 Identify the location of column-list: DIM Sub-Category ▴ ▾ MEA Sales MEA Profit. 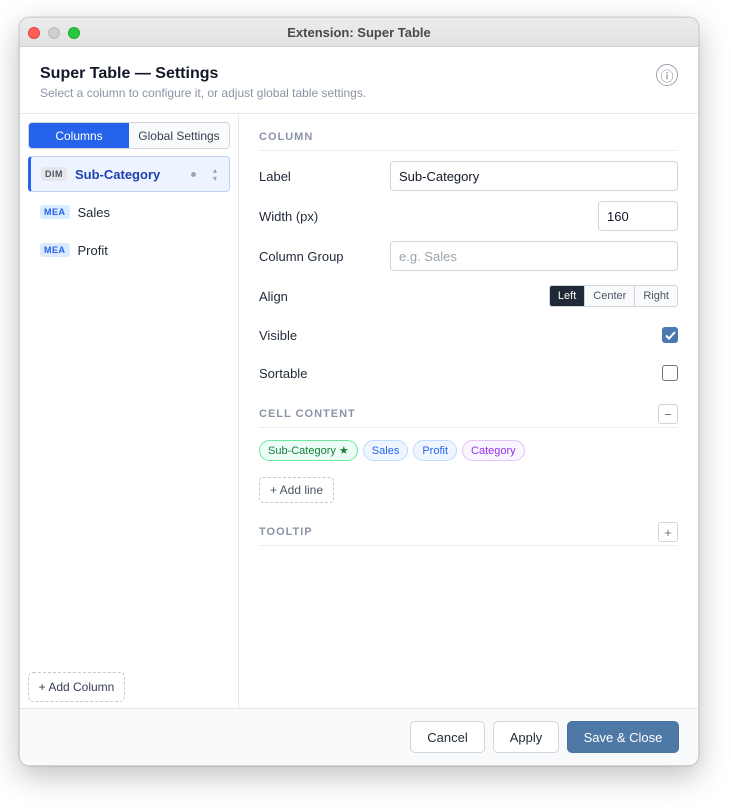
(129, 212).